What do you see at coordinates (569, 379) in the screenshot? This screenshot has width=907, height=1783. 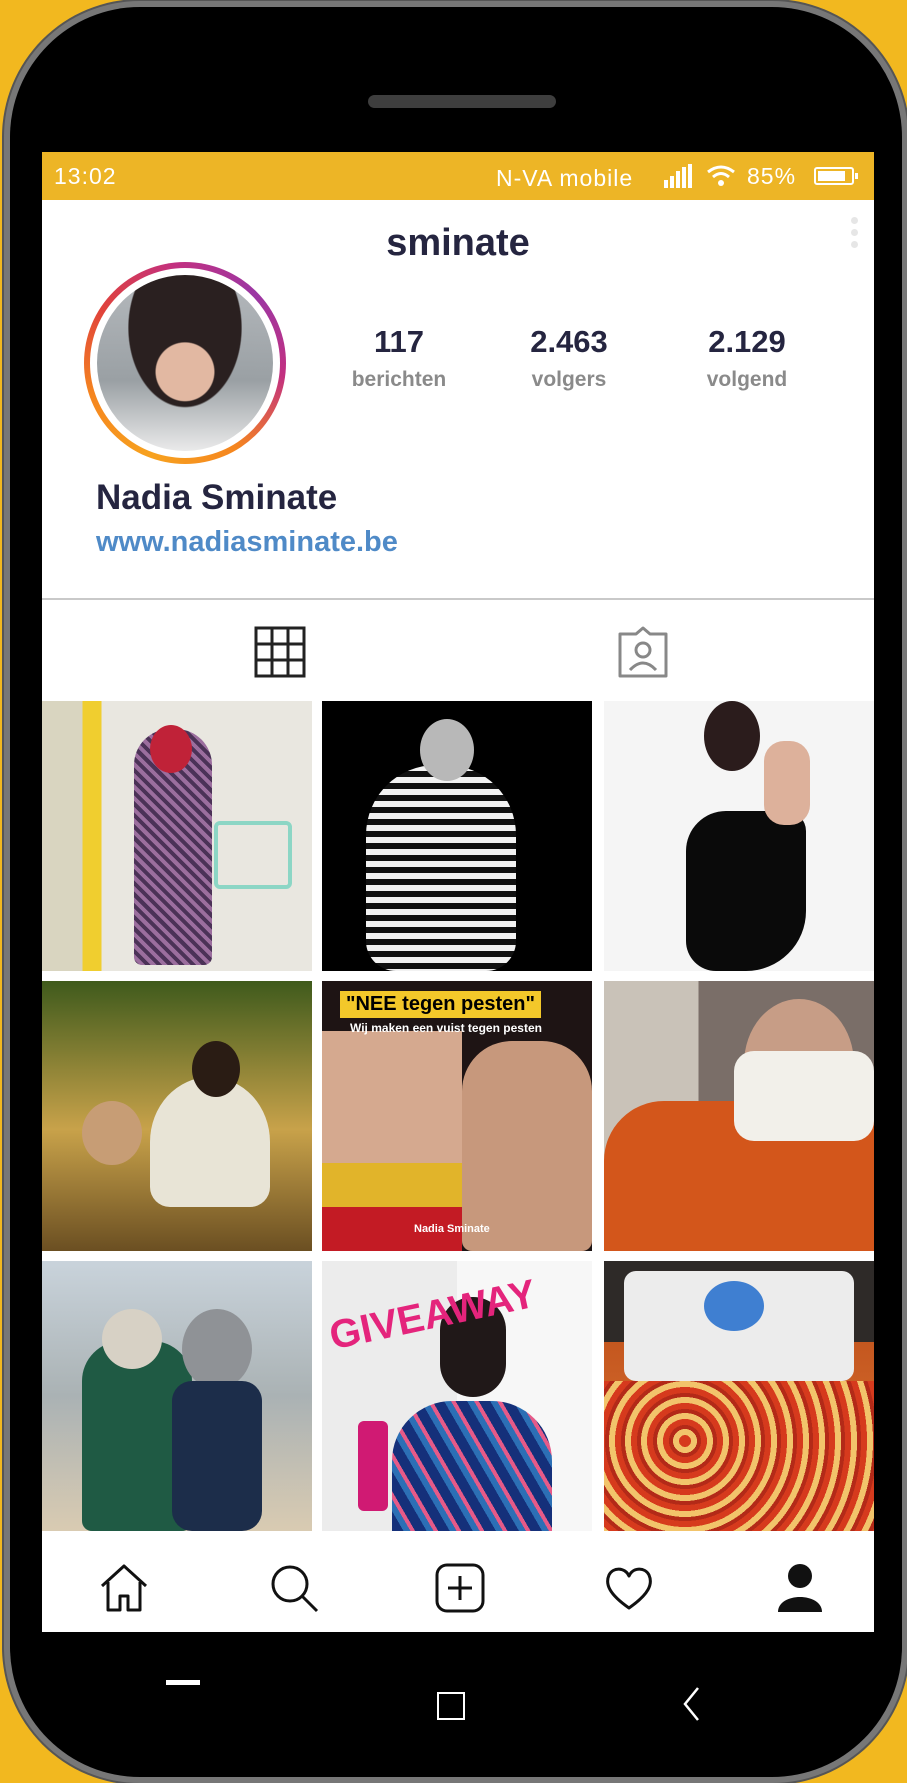 I see `stat-followers-label: volgers` at bounding box center [569, 379].